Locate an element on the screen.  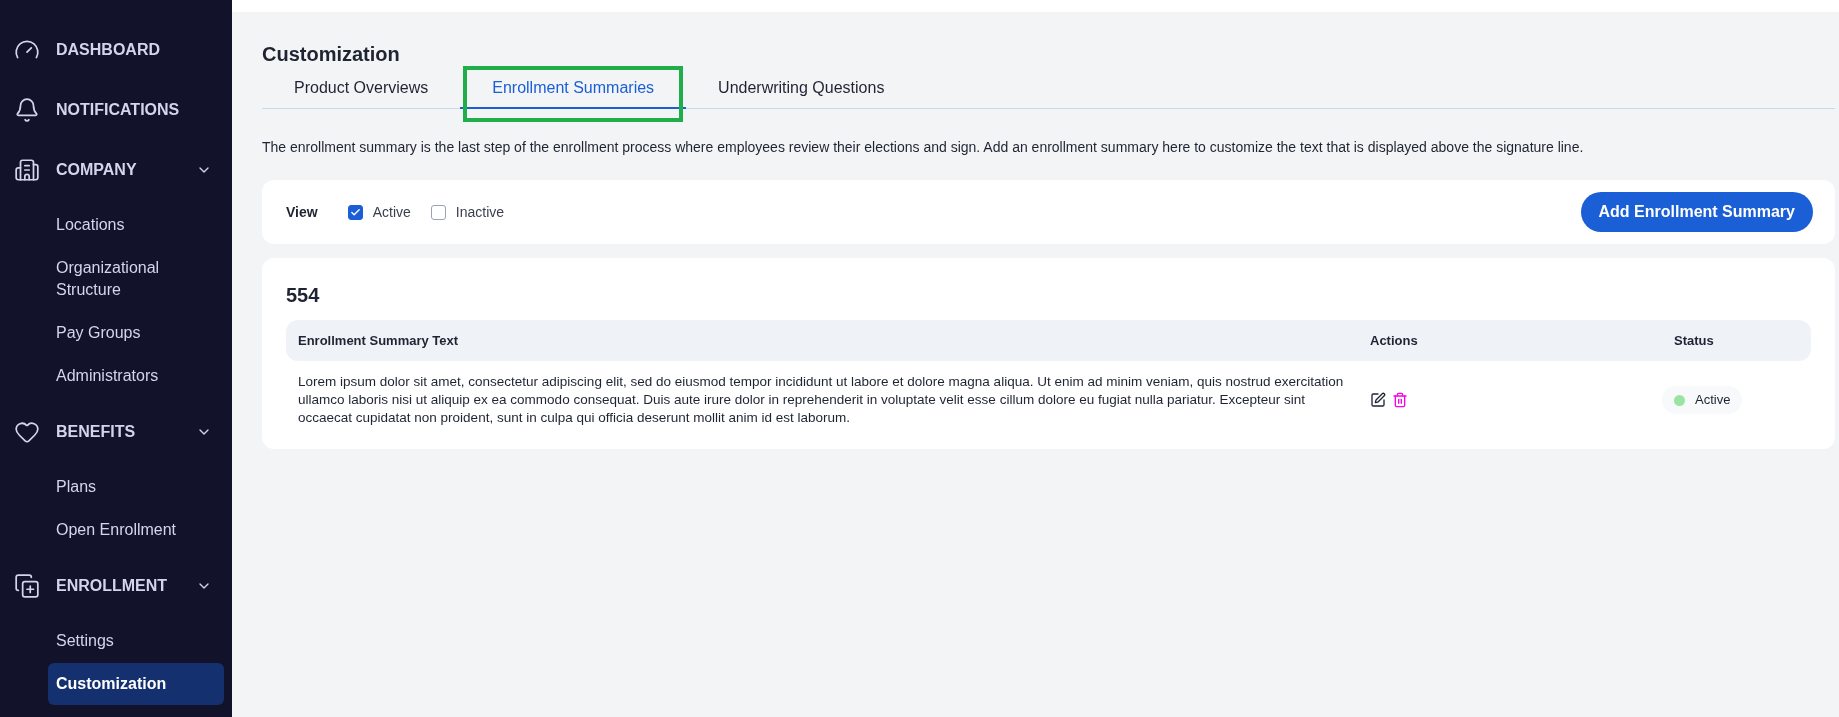
section-label: COMPANY is located at coordinates (97, 170).